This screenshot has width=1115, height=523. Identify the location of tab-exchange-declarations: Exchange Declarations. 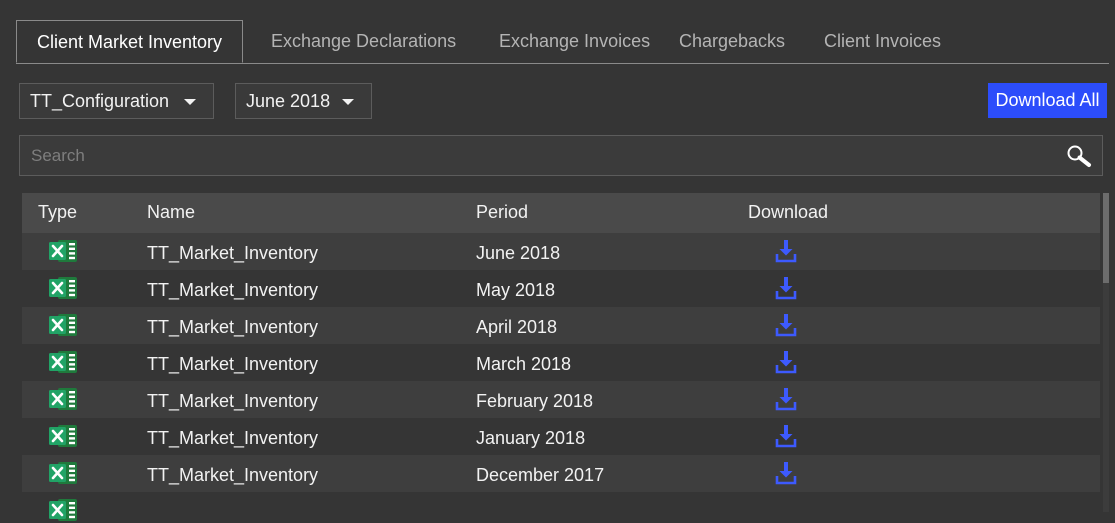
(363, 41).